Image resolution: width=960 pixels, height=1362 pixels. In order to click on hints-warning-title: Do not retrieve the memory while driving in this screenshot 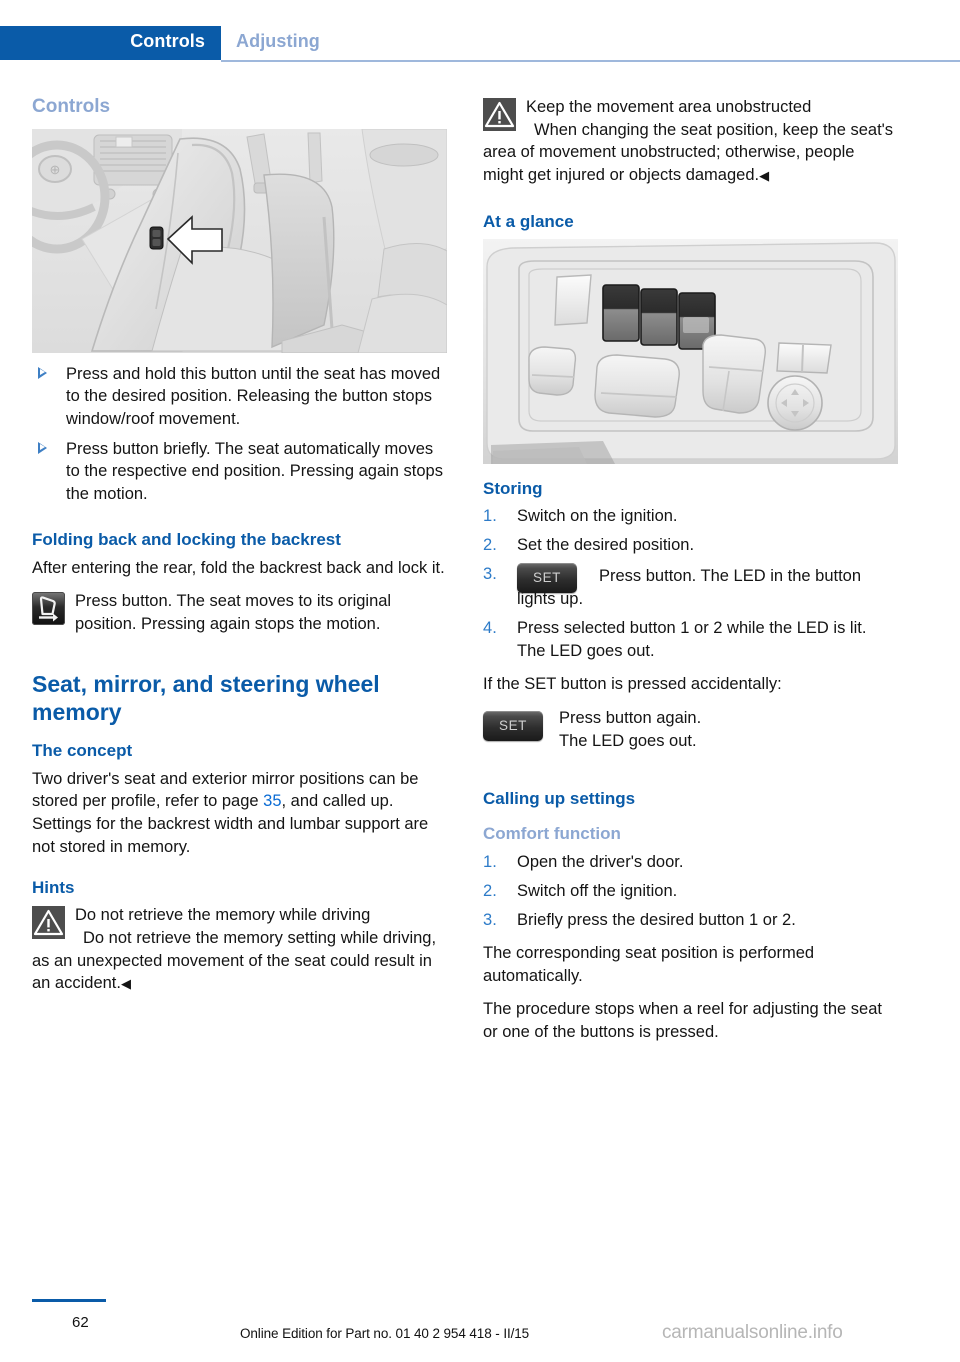, I will do `click(223, 915)`.